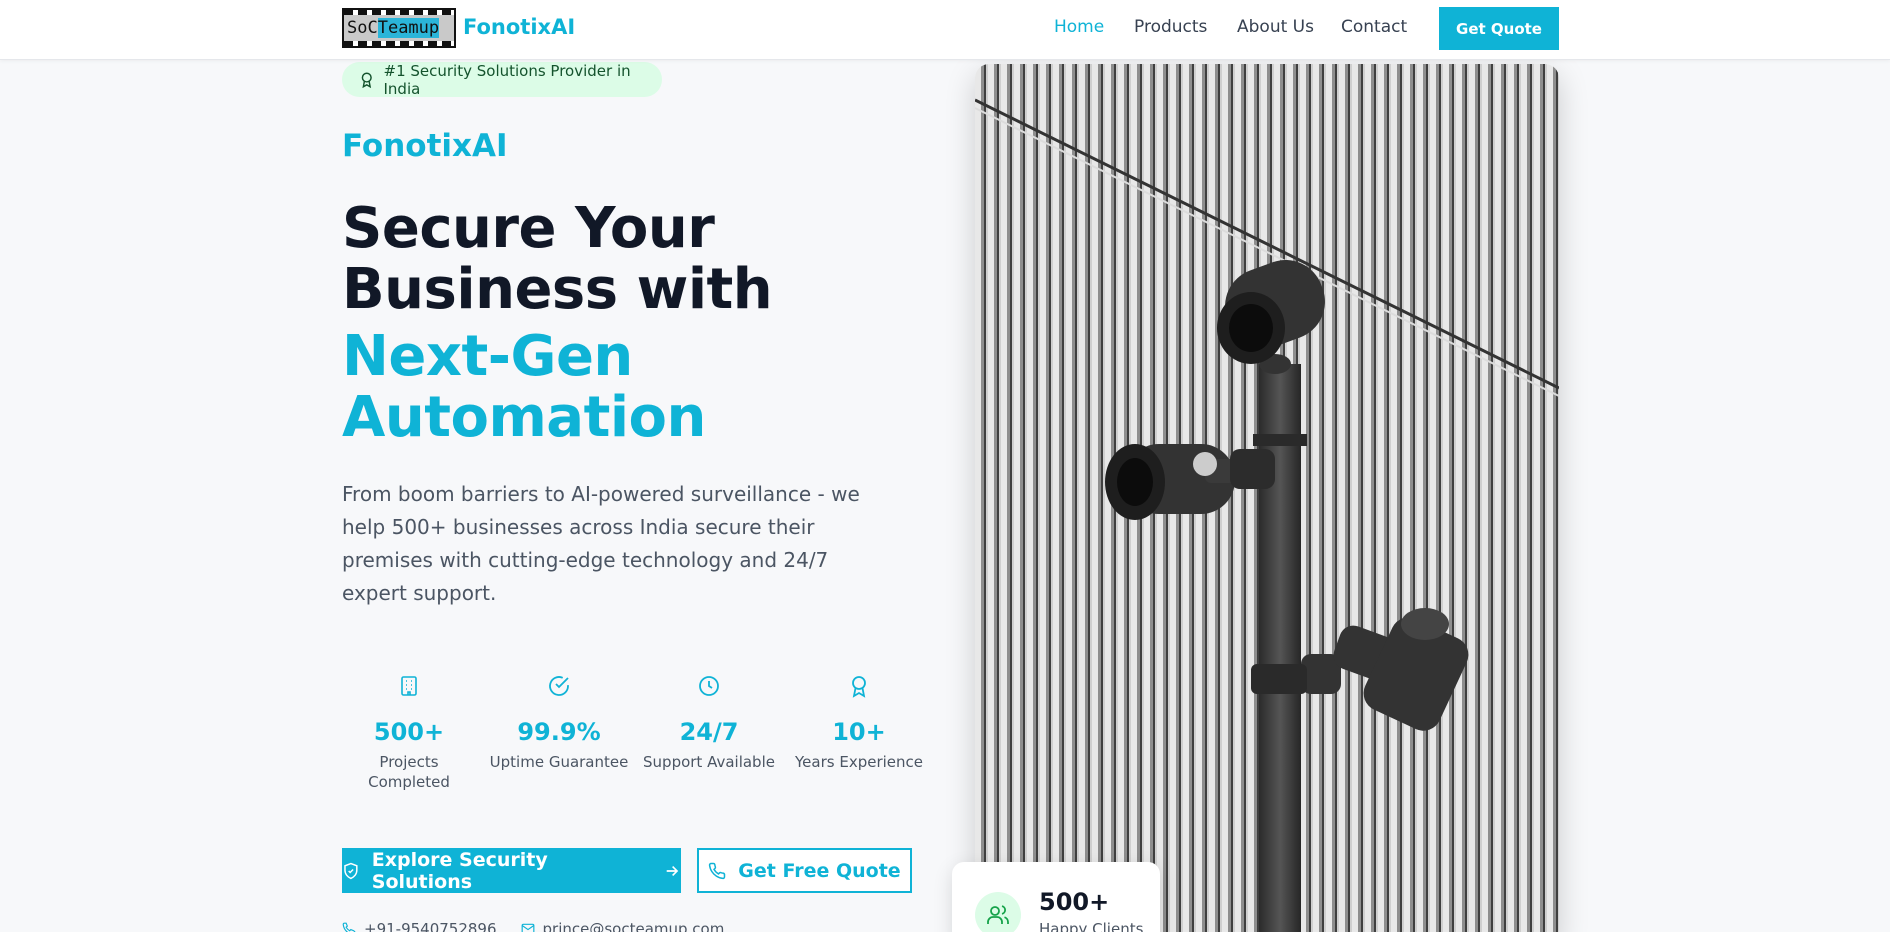 The image size is (1890, 932). I want to click on happy-clients-label: Happy Clients, so click(1091, 926).